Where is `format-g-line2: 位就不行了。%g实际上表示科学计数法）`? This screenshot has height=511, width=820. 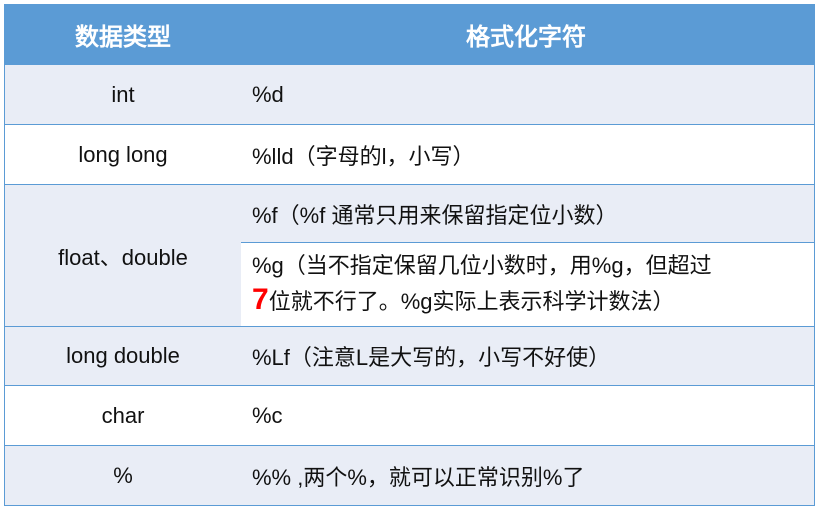
format-g-line2: 位就不行了。%g实际上表示科学计数法） is located at coordinates (471, 301).